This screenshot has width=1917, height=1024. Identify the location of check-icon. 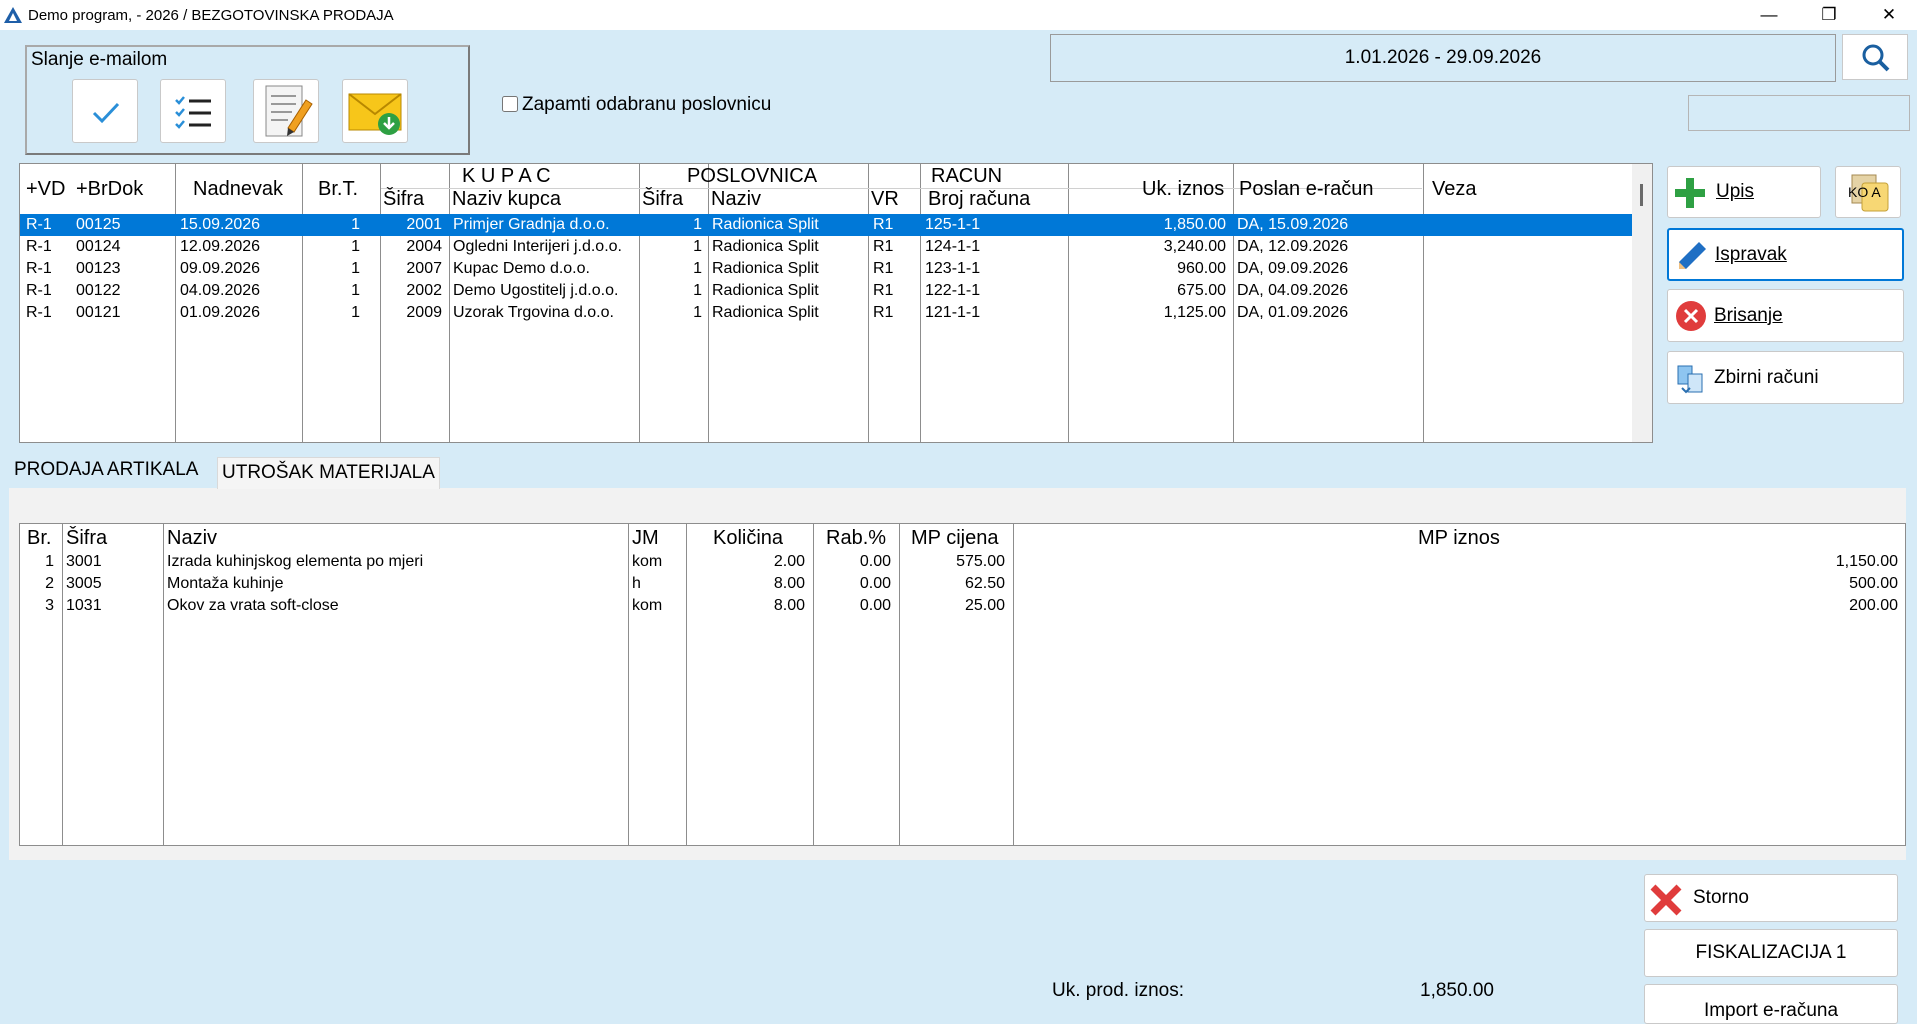
(106, 113).